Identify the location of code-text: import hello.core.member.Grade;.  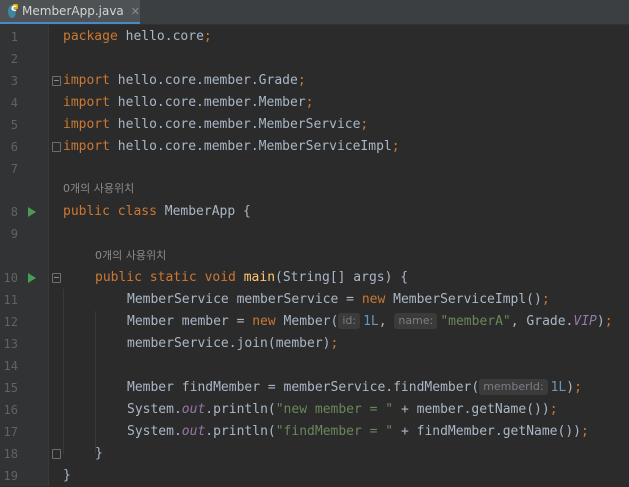
(184, 80).